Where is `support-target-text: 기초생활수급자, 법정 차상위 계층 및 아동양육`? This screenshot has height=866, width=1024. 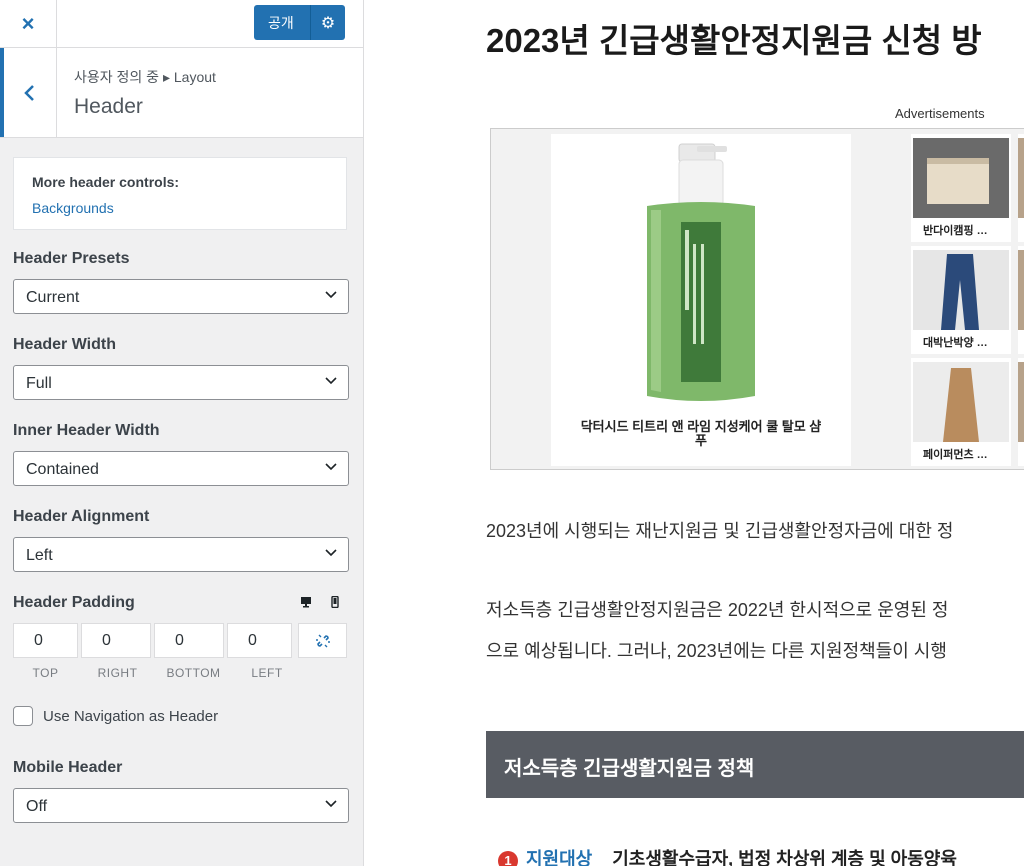 support-target-text: 기초생활수급자, 법정 차상위 계층 및 아동양육 is located at coordinates (784, 857).